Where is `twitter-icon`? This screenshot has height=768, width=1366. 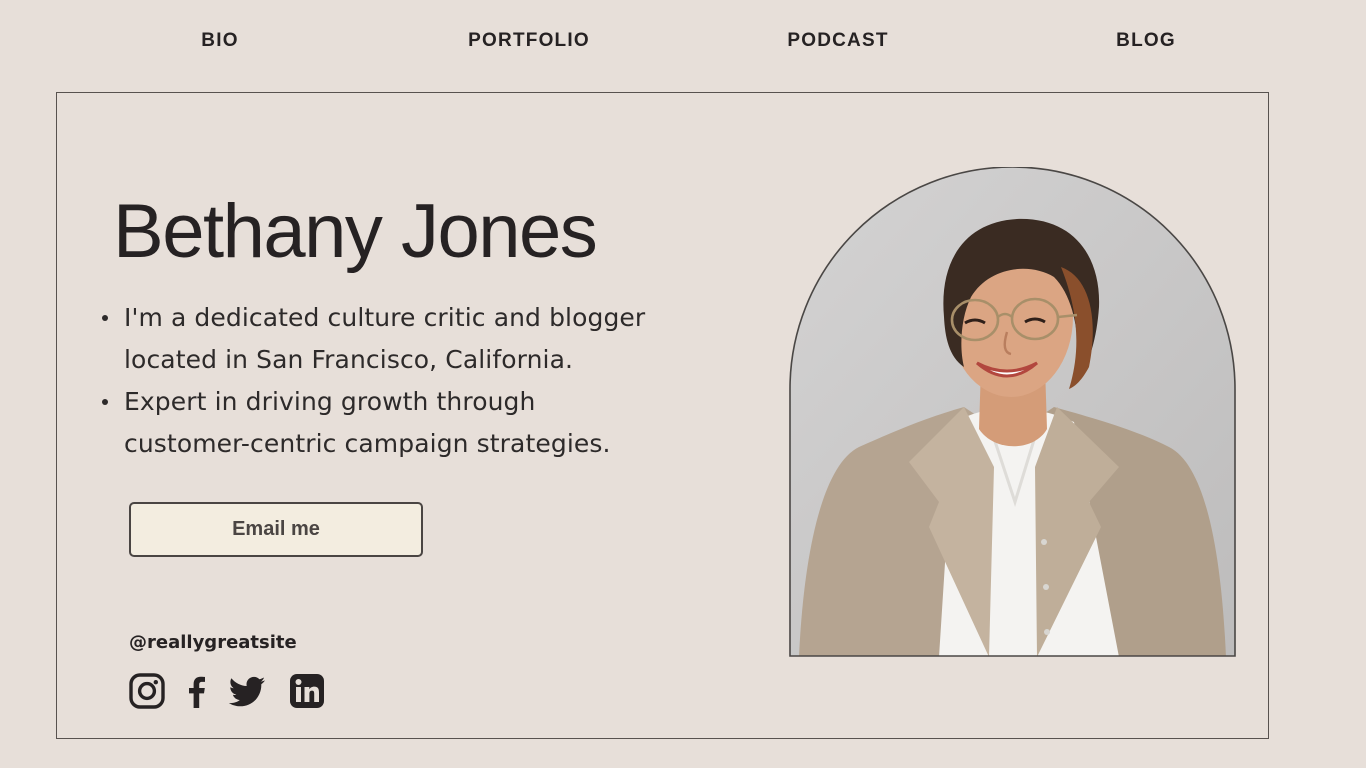
twitter-icon is located at coordinates (247, 691).